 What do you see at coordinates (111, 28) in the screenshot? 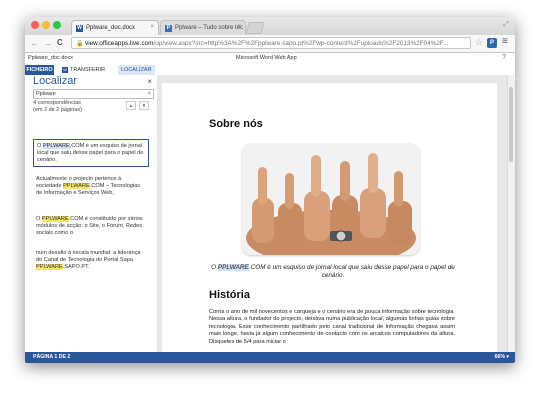
I see `tab-label: Pplware_doc.docx` at bounding box center [111, 28].